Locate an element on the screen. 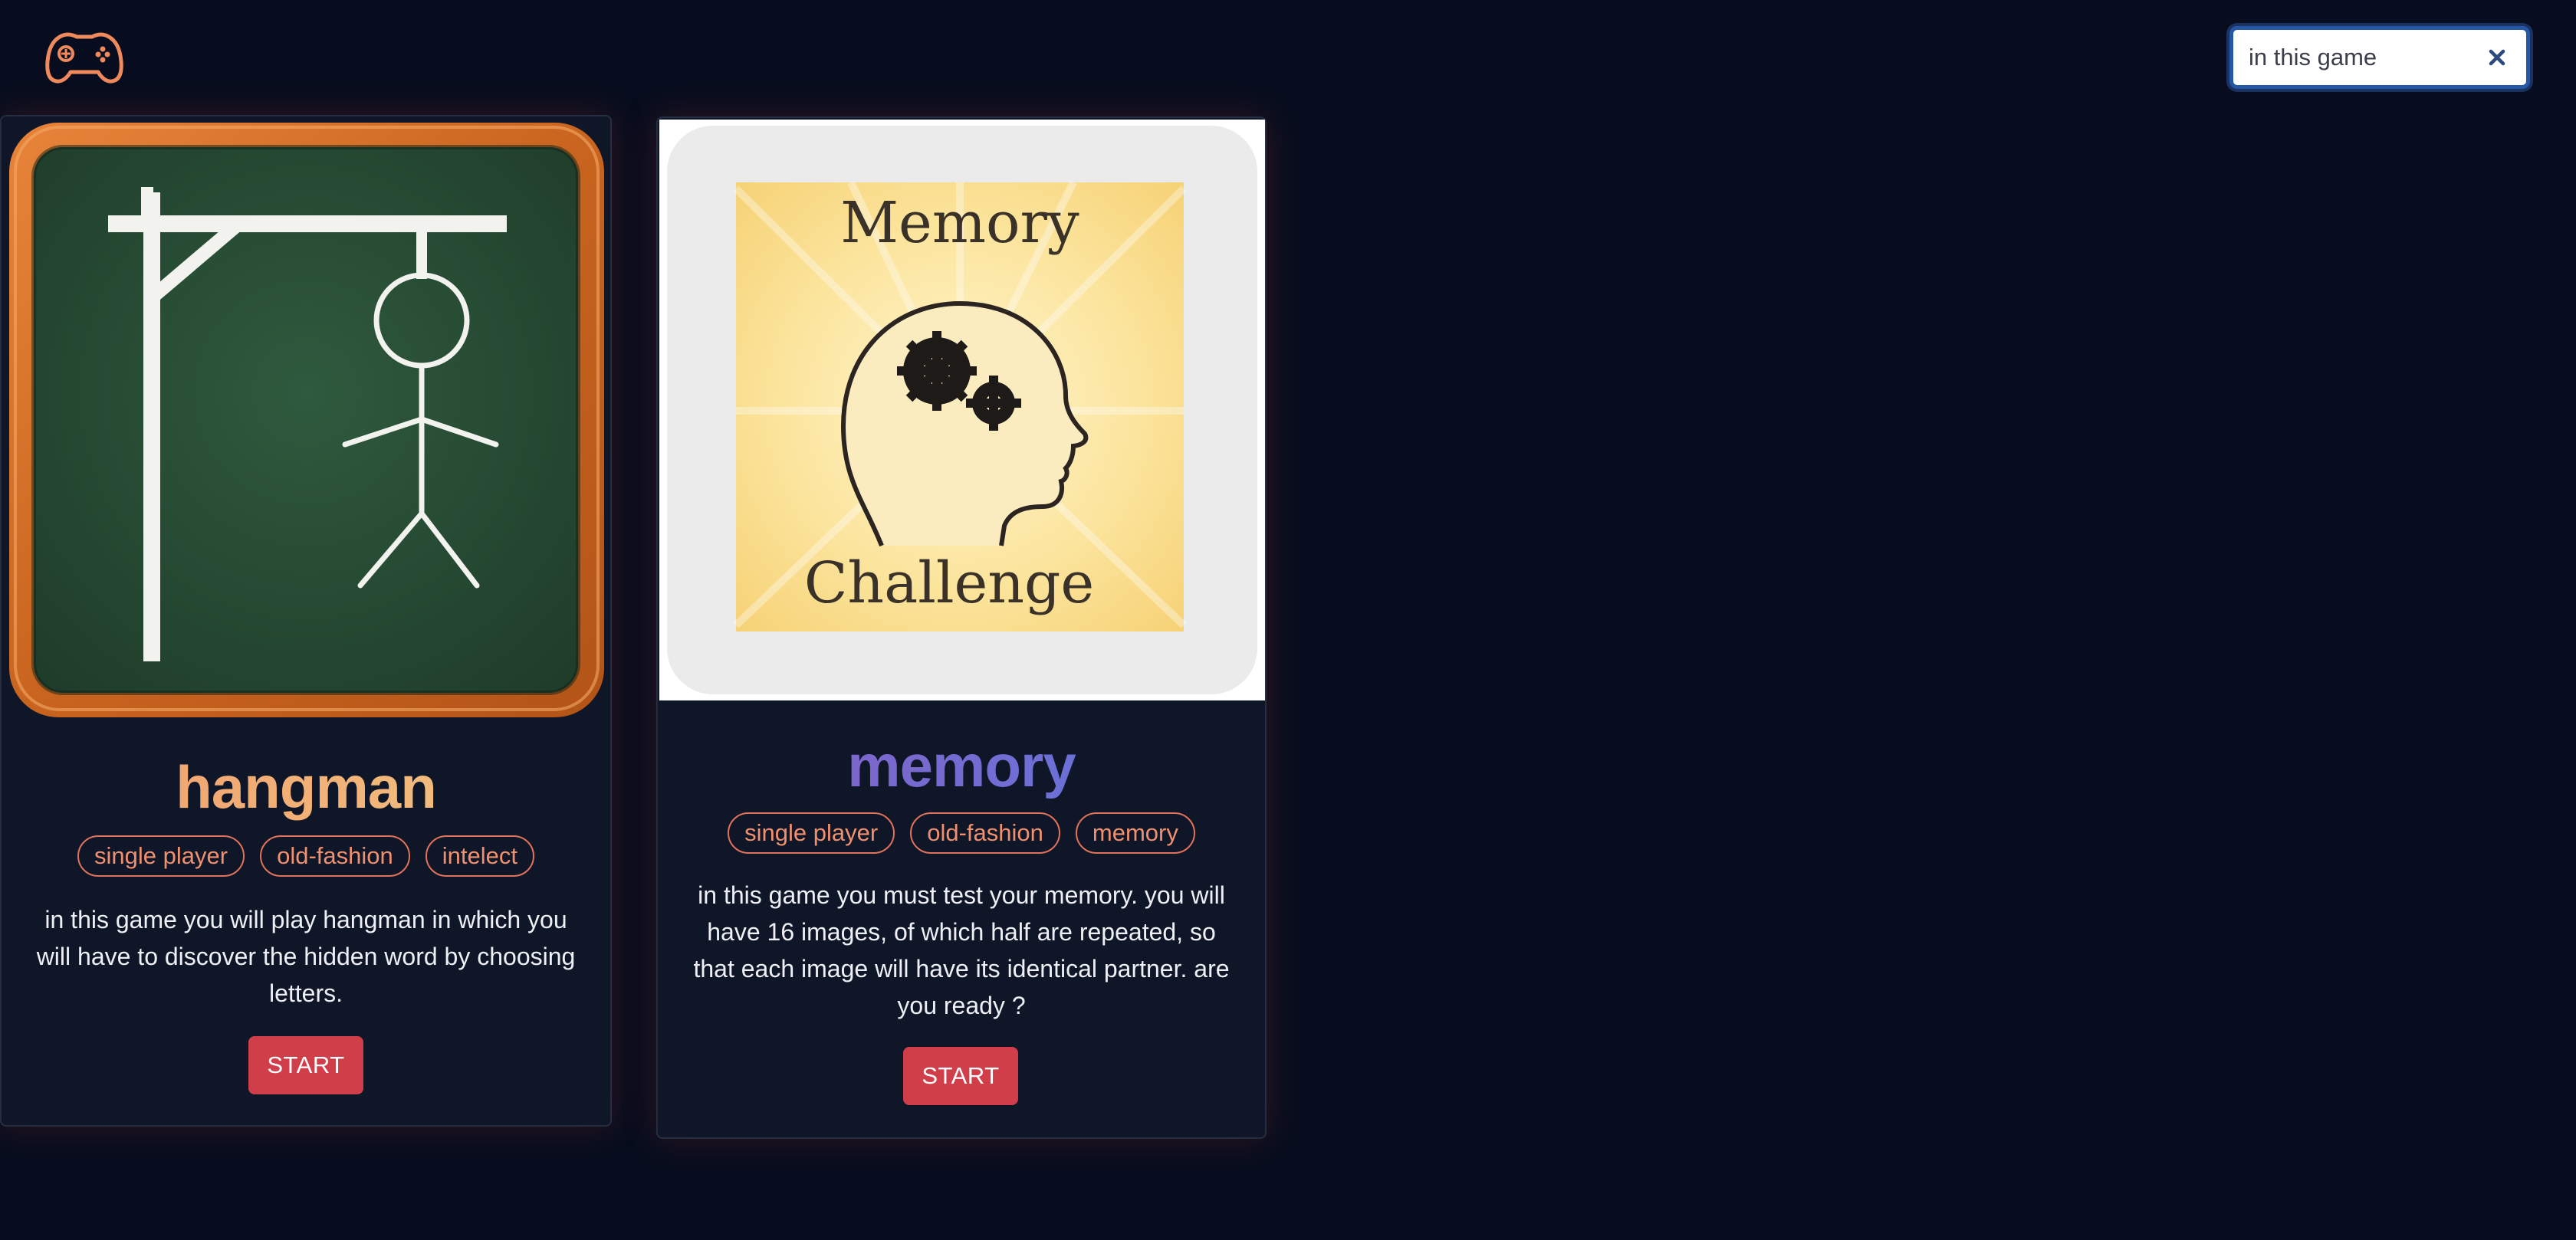 The width and height of the screenshot is (2576, 1240). card-title: hangman is located at coordinates (306, 788).